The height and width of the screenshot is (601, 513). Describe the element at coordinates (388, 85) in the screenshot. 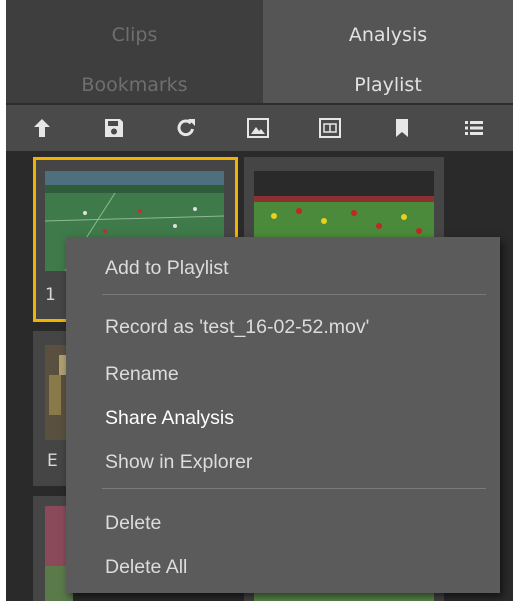

I see `tab-playlist: Playlist` at that location.